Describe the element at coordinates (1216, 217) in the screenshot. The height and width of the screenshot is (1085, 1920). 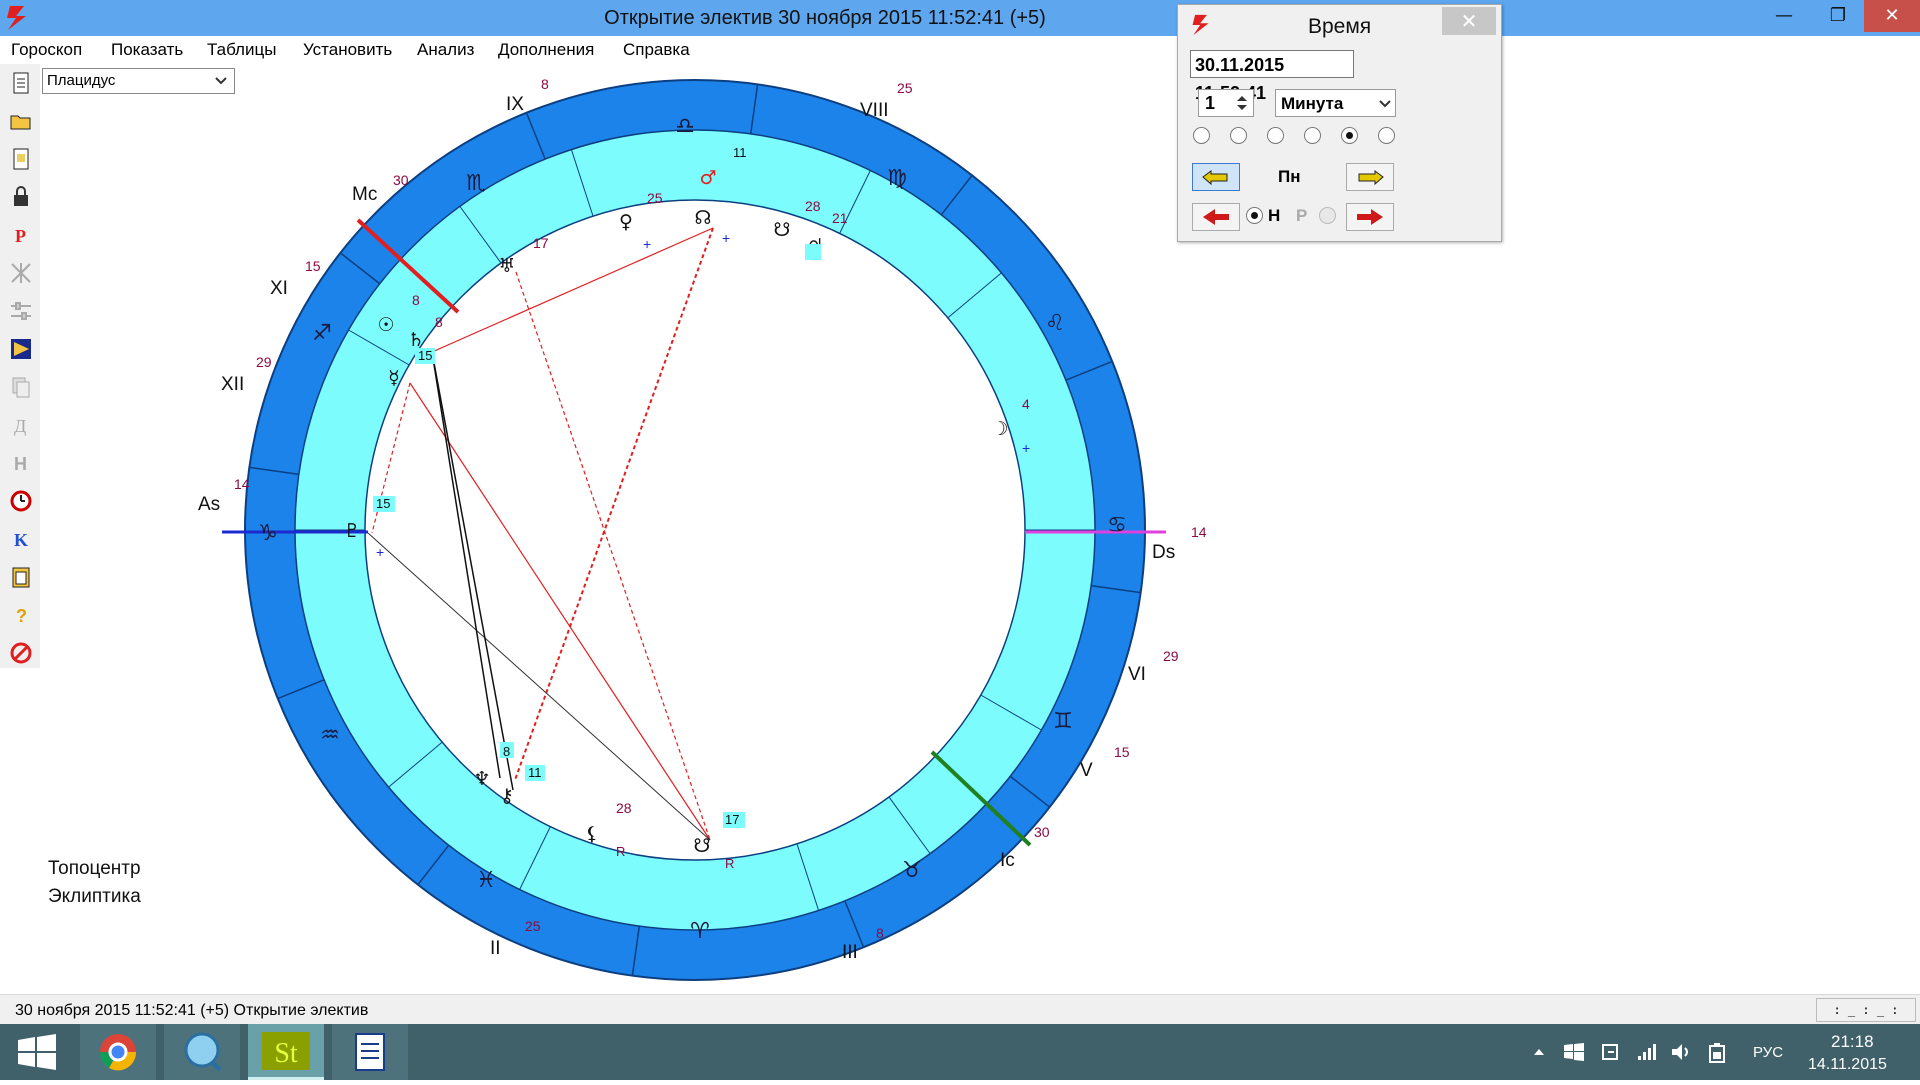
I see `step-back-button` at that location.